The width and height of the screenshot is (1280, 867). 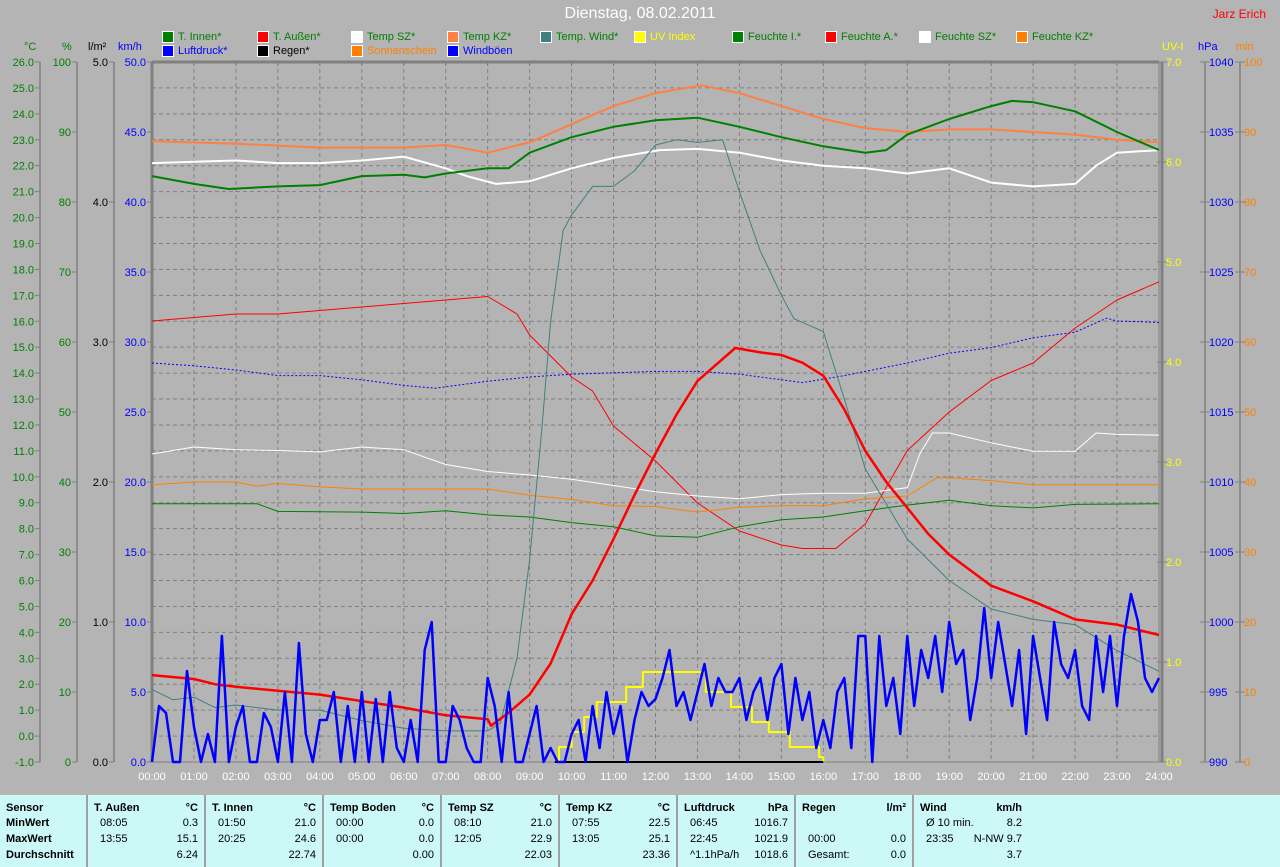 What do you see at coordinates (500, 810) in the screenshot?
I see `summary-row: Temp SZ °C` at bounding box center [500, 810].